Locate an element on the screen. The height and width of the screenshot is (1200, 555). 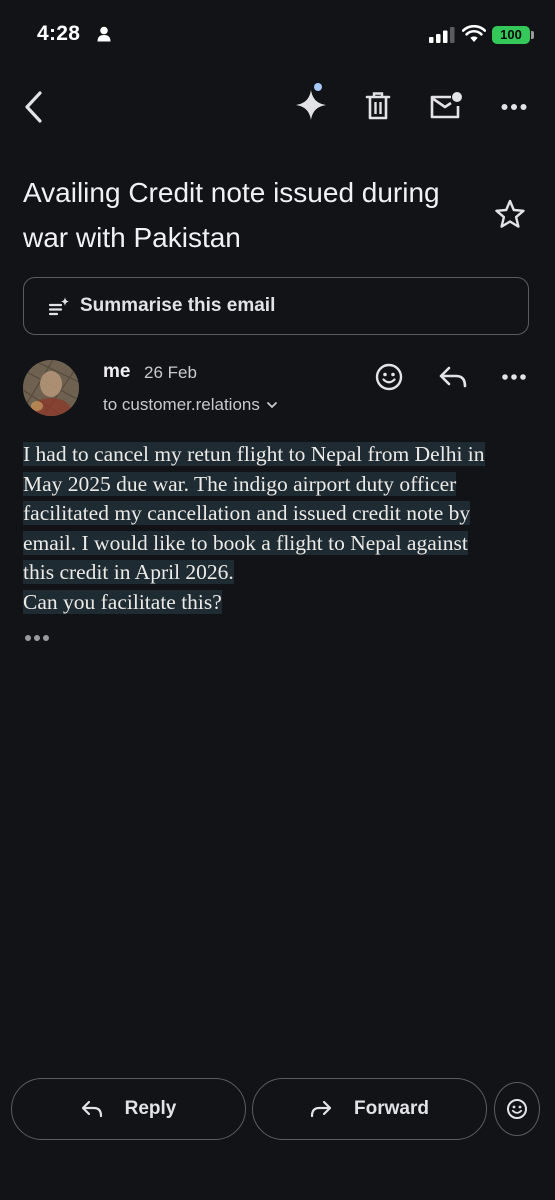
gemini-button is located at coordinates (311, 105).